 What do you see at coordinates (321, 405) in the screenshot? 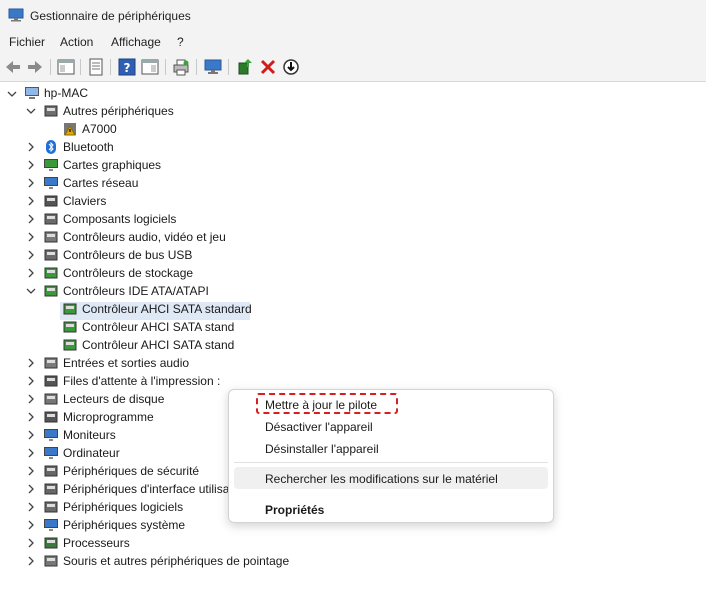
I see `update-driver-menu-item: Mettre à jour le pilote` at bounding box center [321, 405].